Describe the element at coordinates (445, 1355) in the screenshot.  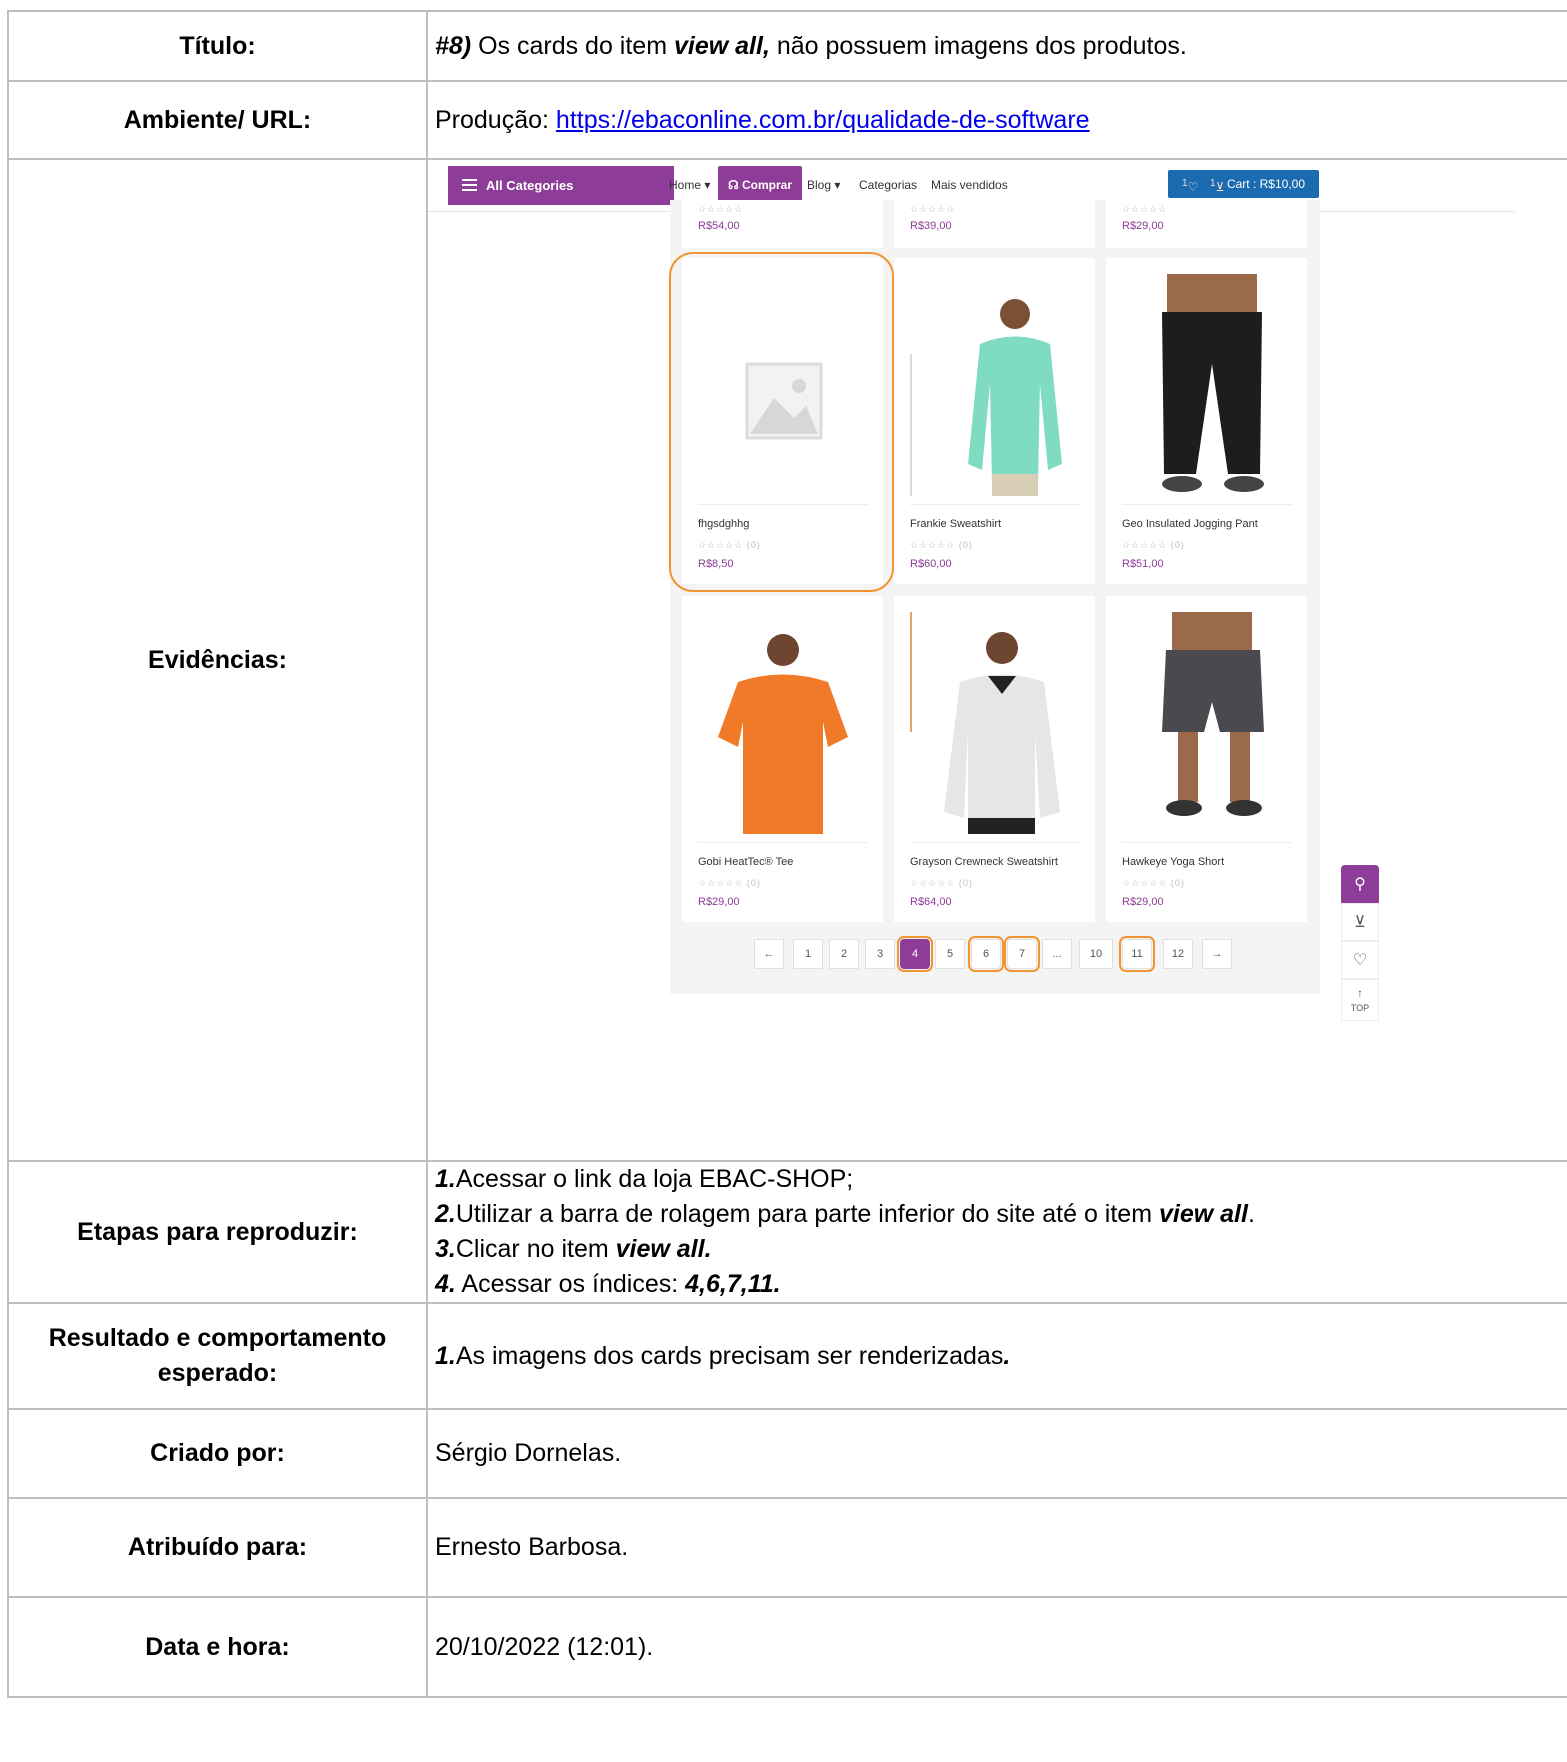
I see `resultado-number: 1.` at that location.